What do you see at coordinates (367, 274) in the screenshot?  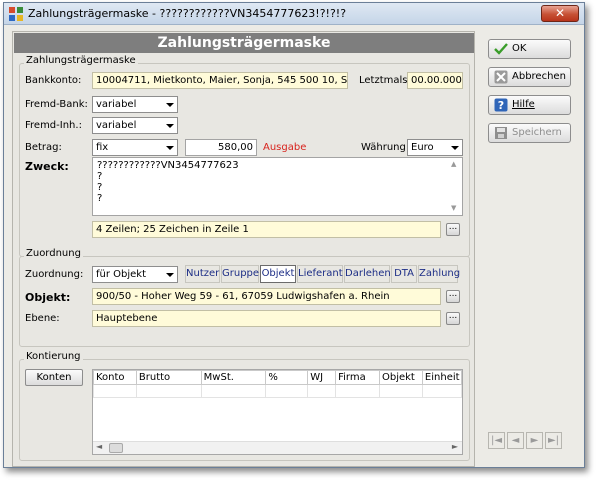 I see `tab-darlehen: Darlehen` at bounding box center [367, 274].